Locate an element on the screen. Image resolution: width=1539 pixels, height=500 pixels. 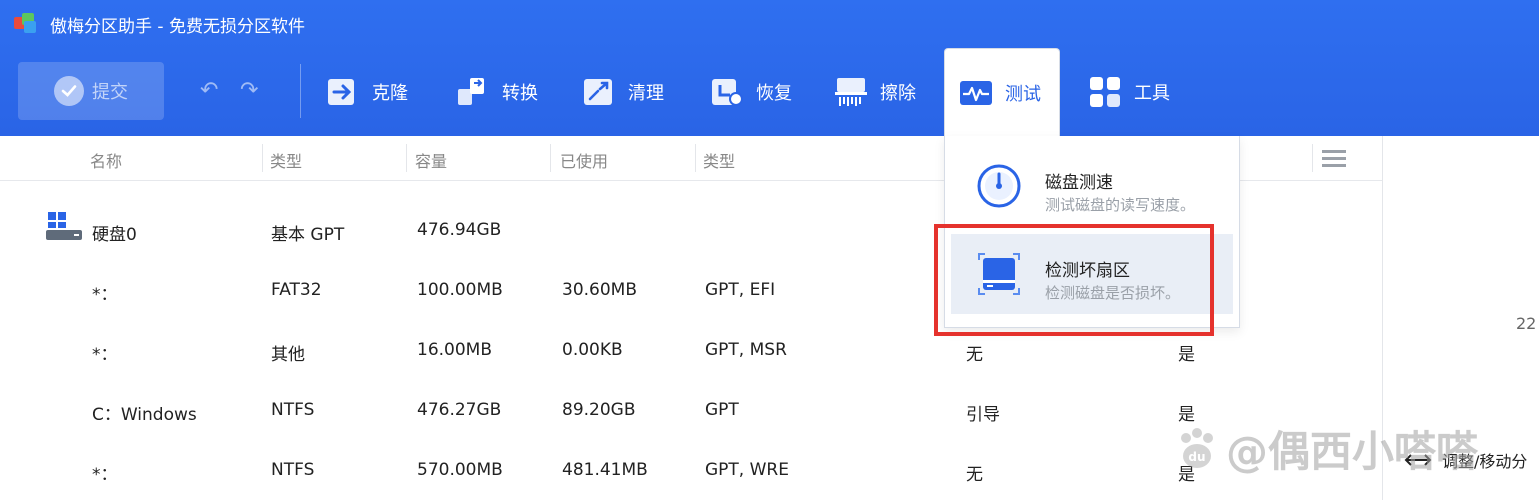
row-used: 0.00KB is located at coordinates (592, 350).